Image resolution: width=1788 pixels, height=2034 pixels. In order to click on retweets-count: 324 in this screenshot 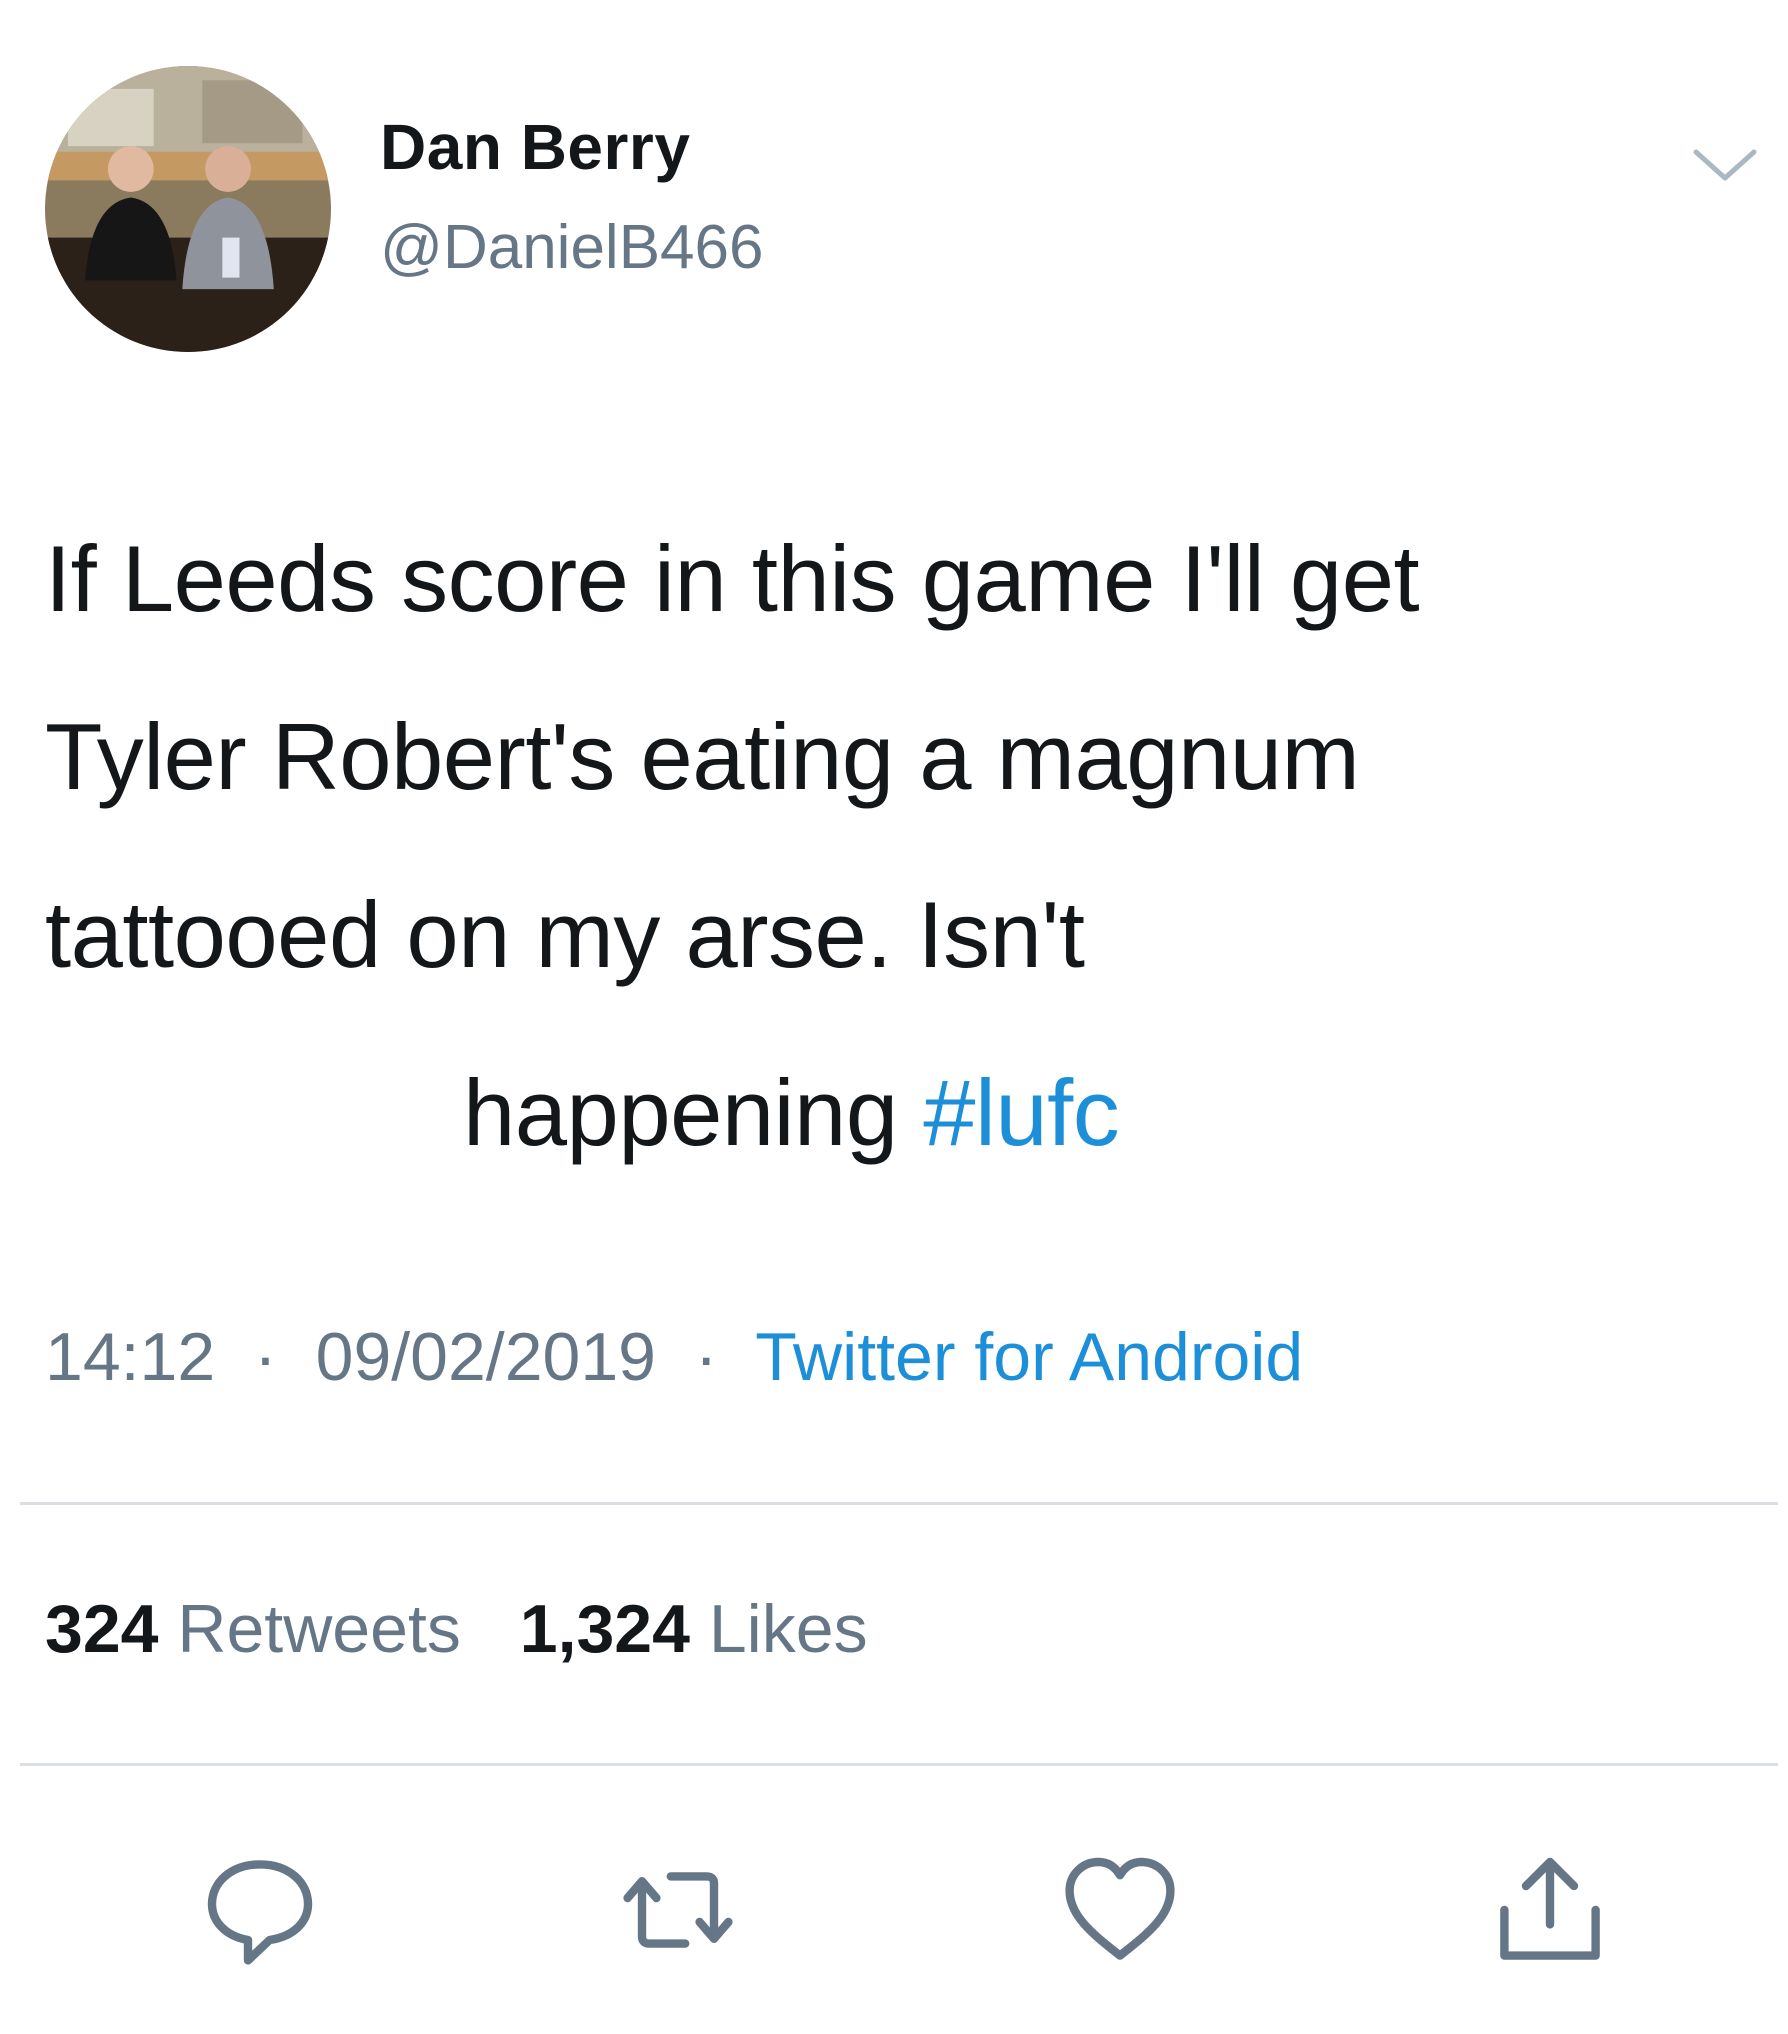, I will do `click(102, 1629)`.